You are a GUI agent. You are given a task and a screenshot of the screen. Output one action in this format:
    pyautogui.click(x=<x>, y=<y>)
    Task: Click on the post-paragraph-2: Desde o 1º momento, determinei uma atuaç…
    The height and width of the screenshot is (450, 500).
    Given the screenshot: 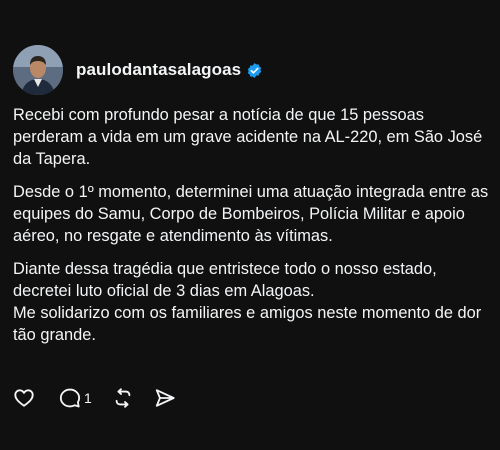 What is the action you would take?
    pyautogui.click(x=251, y=214)
    